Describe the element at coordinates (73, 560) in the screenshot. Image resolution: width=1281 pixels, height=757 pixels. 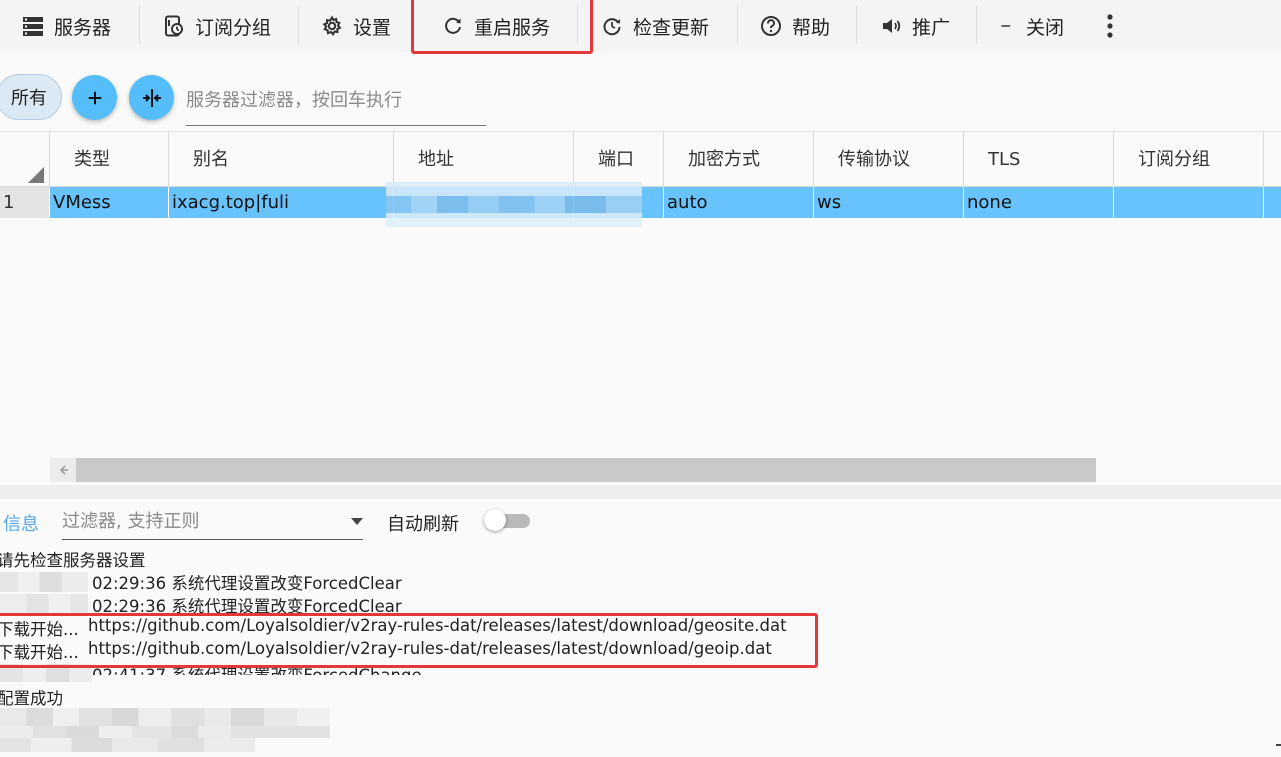
I see `log-line: 请先检查服务器设置` at that location.